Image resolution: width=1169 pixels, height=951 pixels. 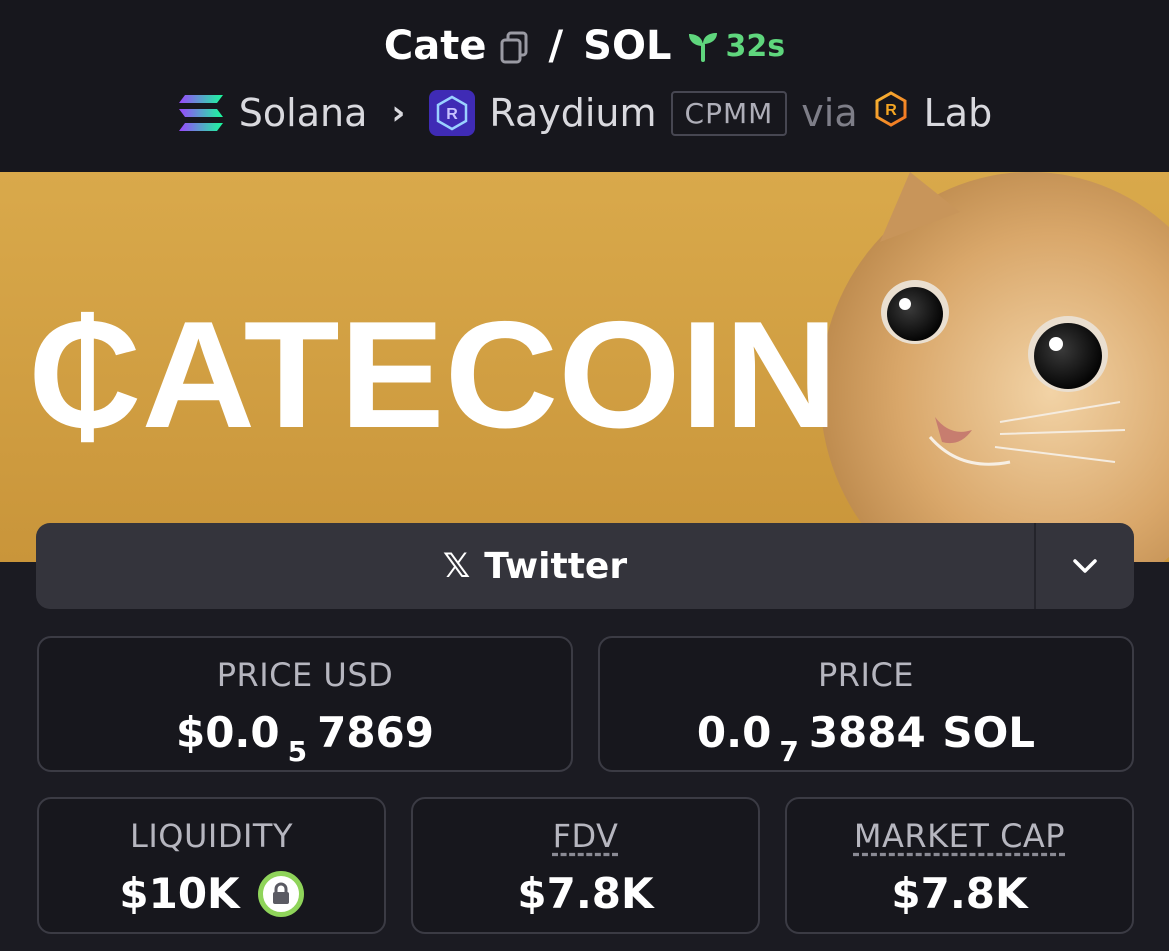 I want to click on price-native-zero-count: 7, so click(x=789, y=751).